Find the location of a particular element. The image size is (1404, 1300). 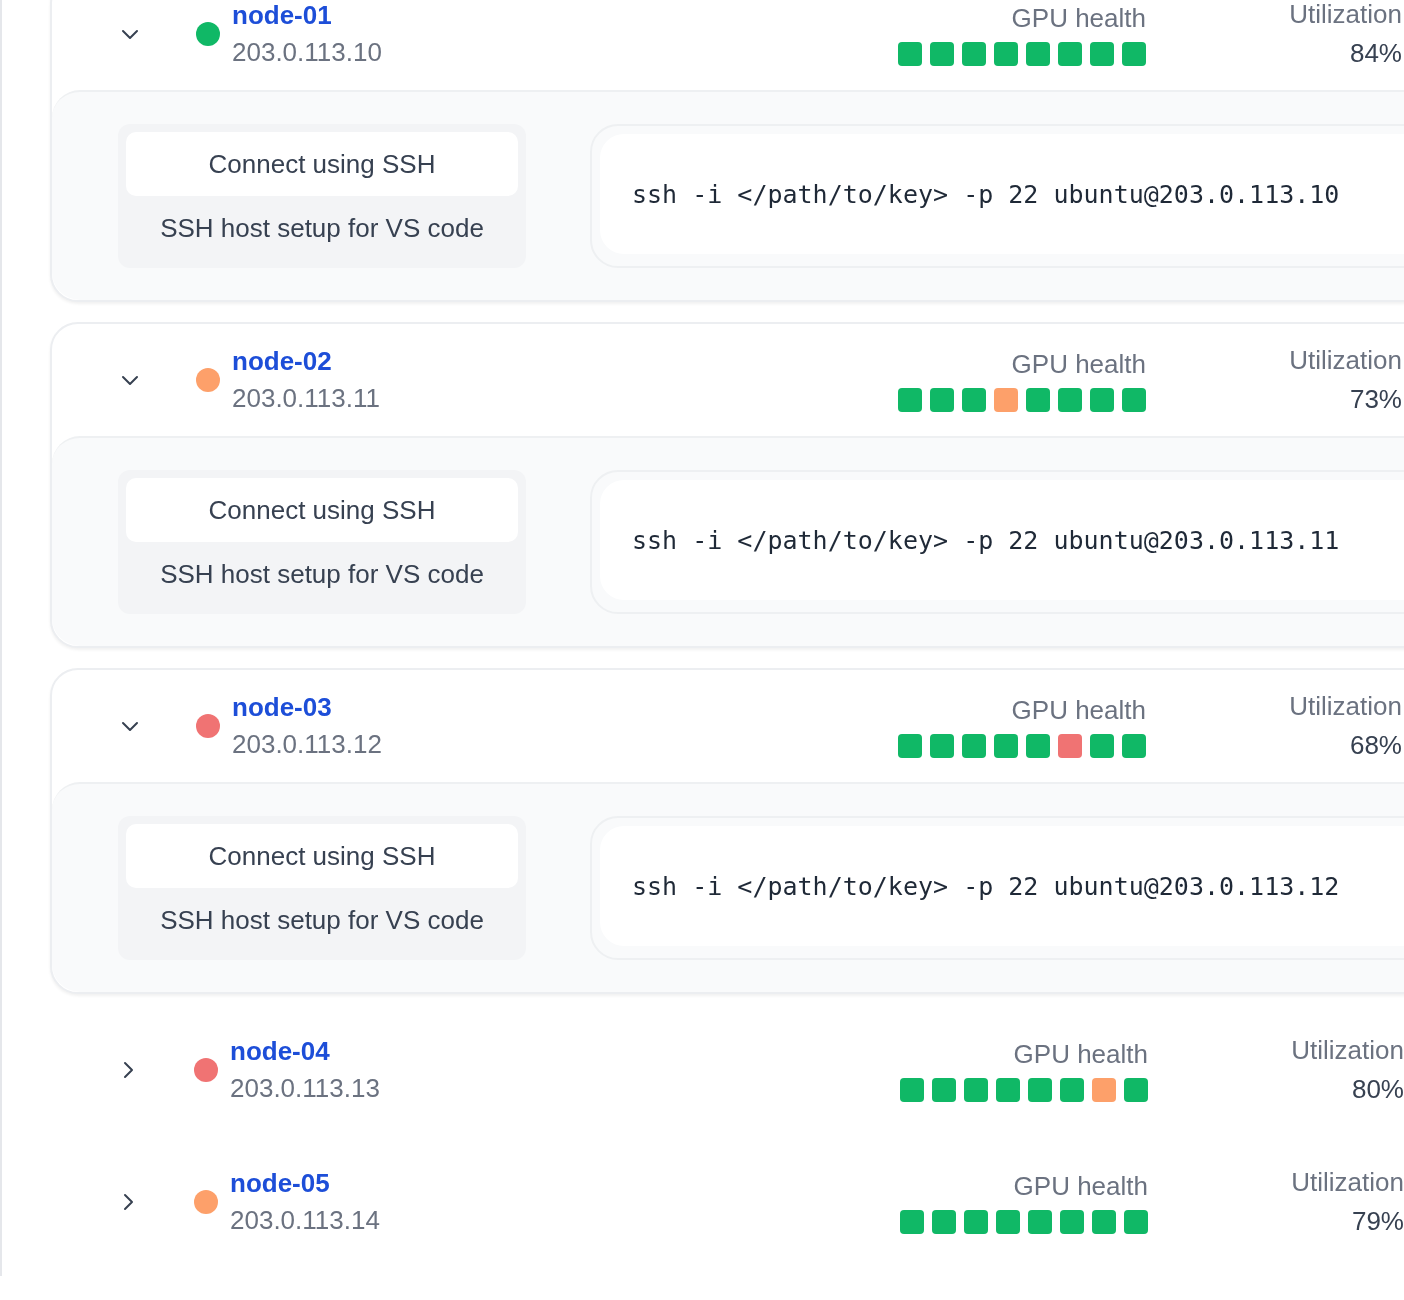

utilization-value: 80% is located at coordinates (1377, 1089).